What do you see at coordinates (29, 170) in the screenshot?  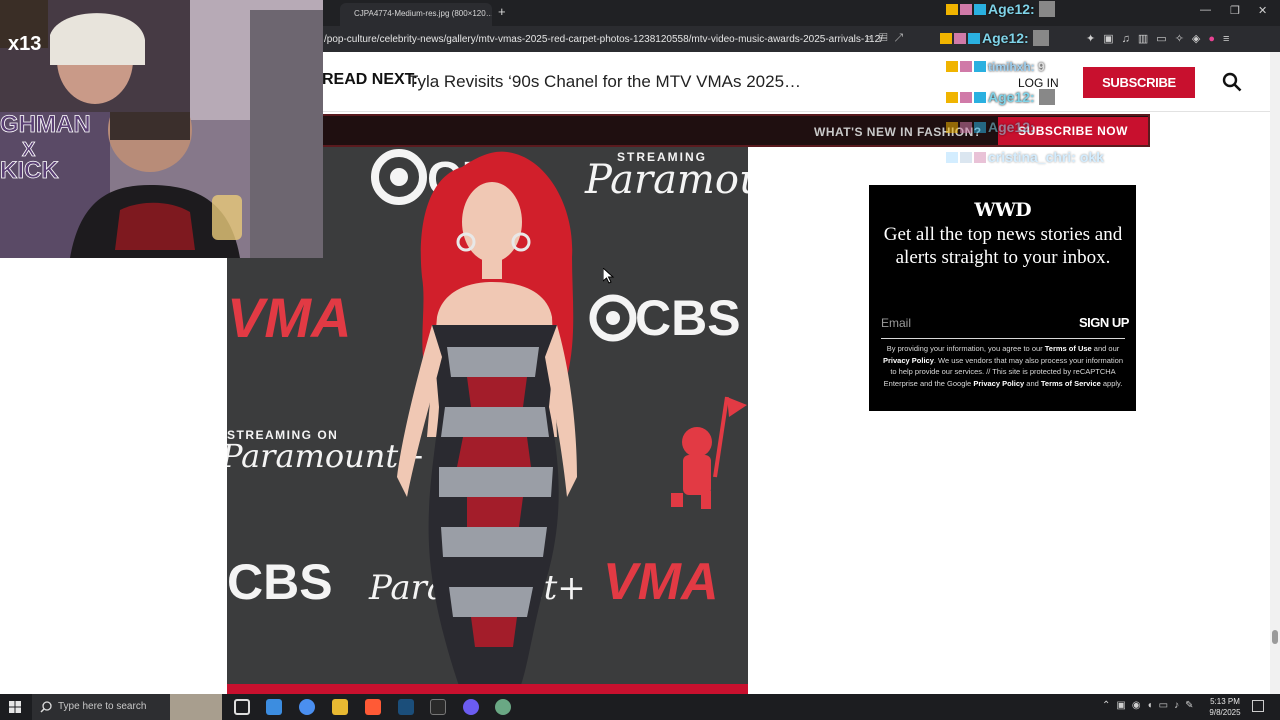 I see `cam-banner-text-3: KICK` at bounding box center [29, 170].